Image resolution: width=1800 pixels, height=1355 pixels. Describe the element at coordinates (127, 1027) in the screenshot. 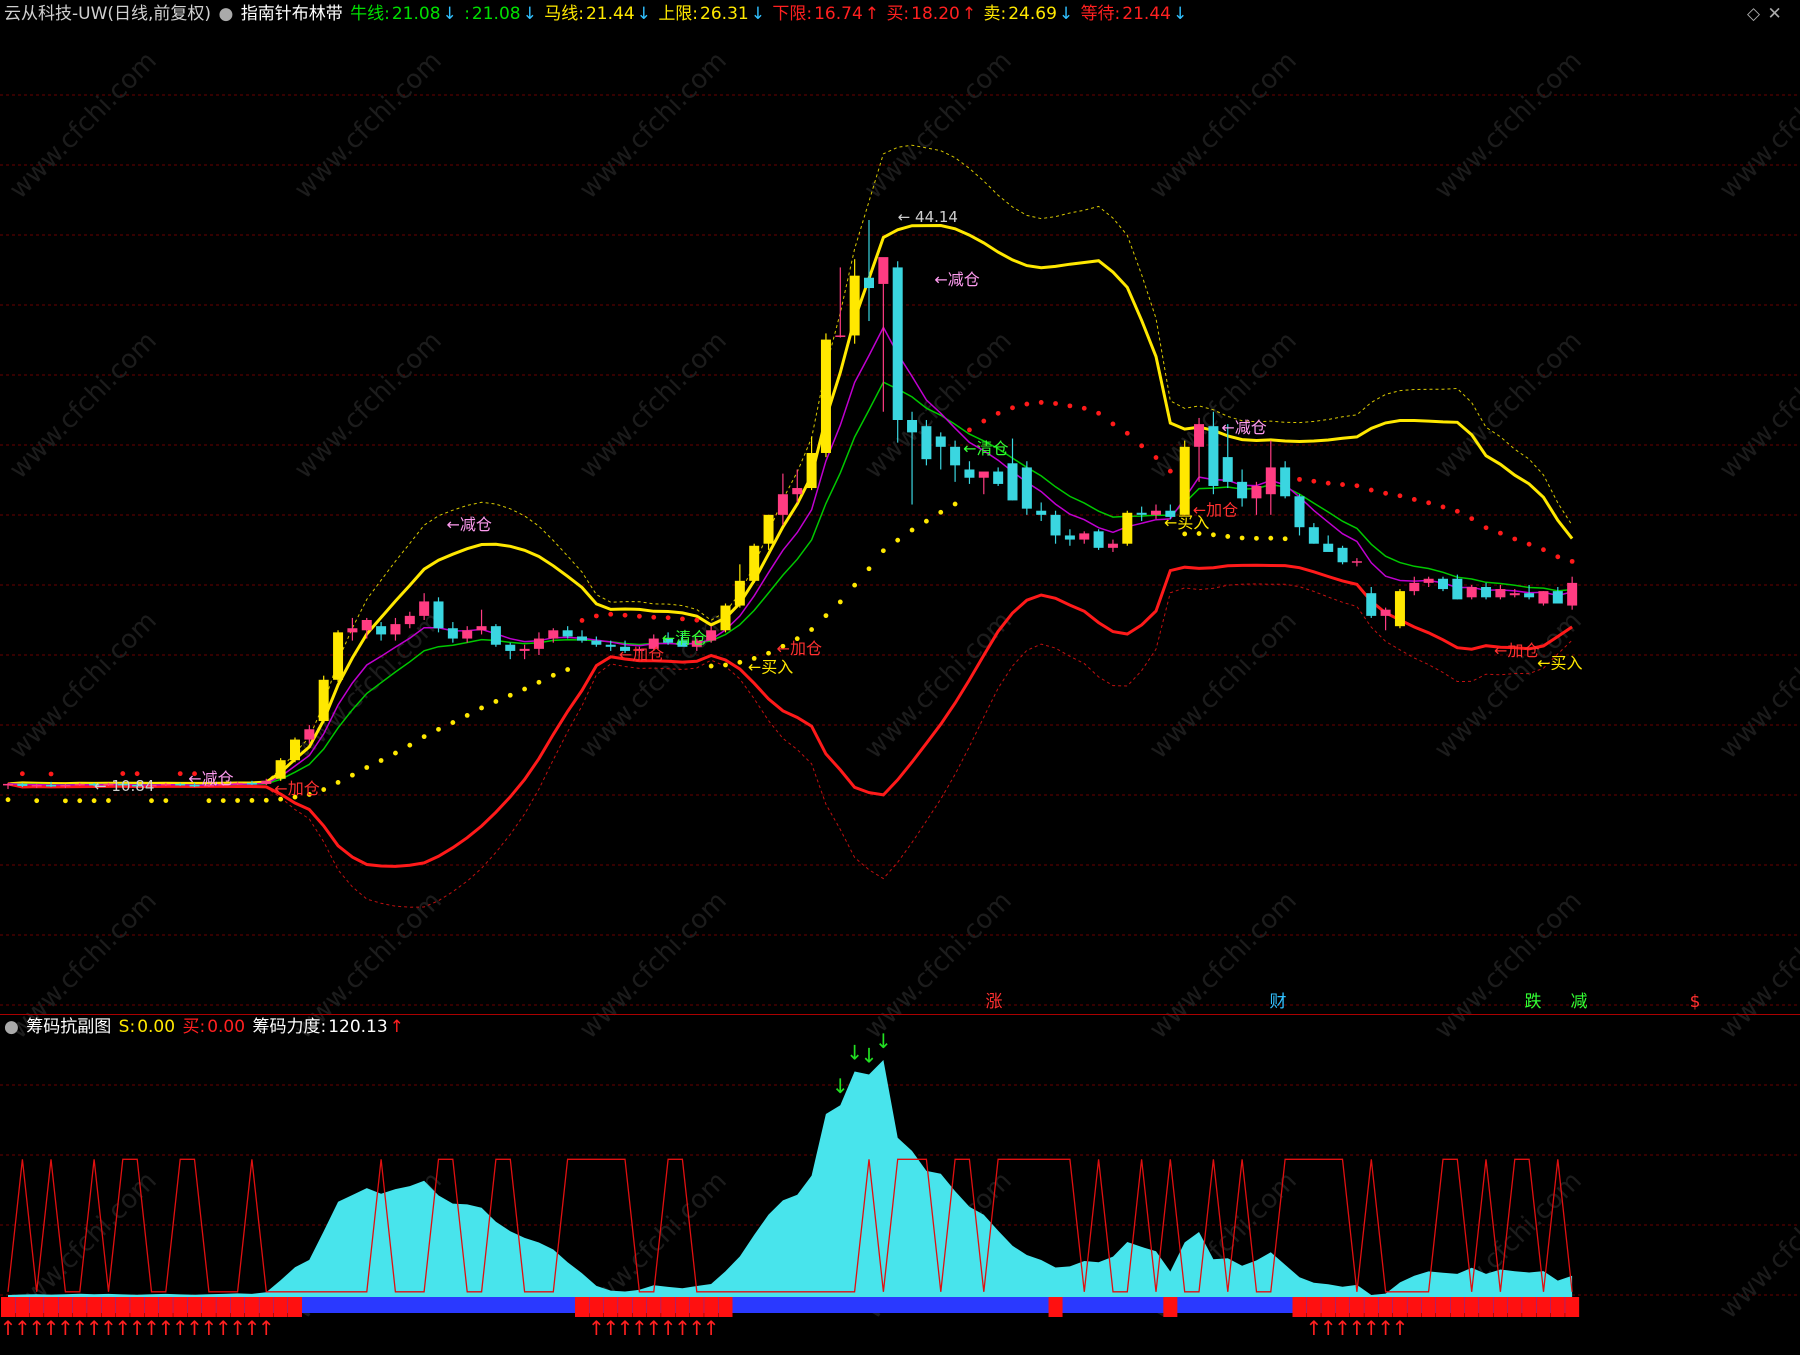

I see `s-label: S:` at that location.